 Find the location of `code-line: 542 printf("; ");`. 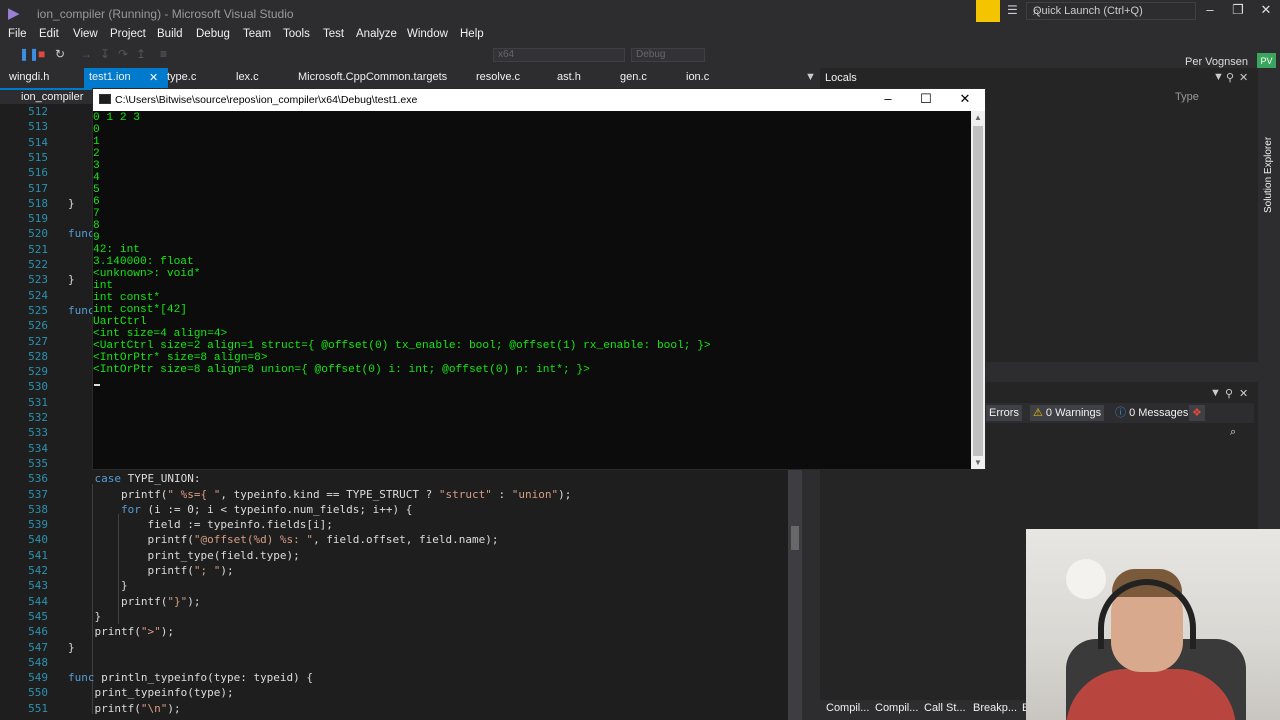

code-line: 542 printf("; "); is located at coordinates (395, 571).